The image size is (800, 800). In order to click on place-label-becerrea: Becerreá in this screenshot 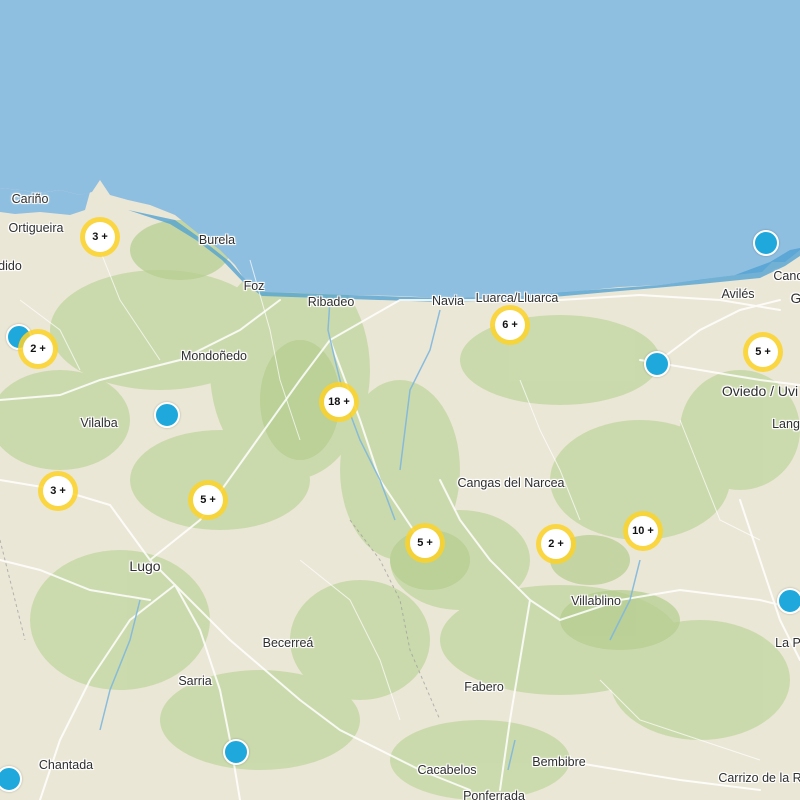, I will do `click(288, 643)`.